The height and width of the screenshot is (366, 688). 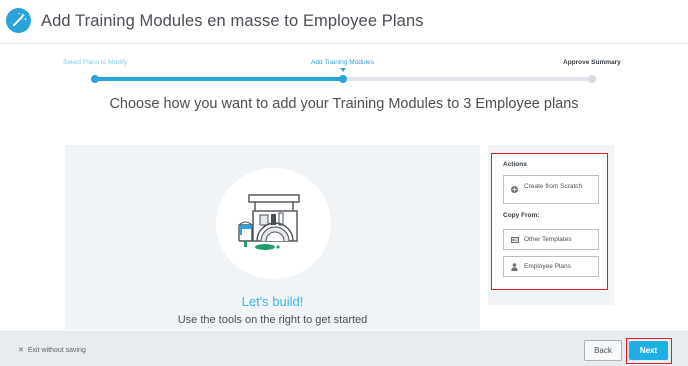 I want to click on step-dot-current, so click(x=343, y=79).